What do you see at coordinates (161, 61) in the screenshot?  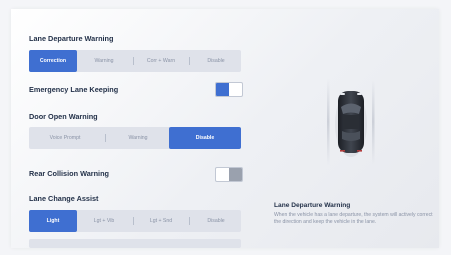 I see `lane-departure-option-corr-warn: Corr + Warn` at bounding box center [161, 61].